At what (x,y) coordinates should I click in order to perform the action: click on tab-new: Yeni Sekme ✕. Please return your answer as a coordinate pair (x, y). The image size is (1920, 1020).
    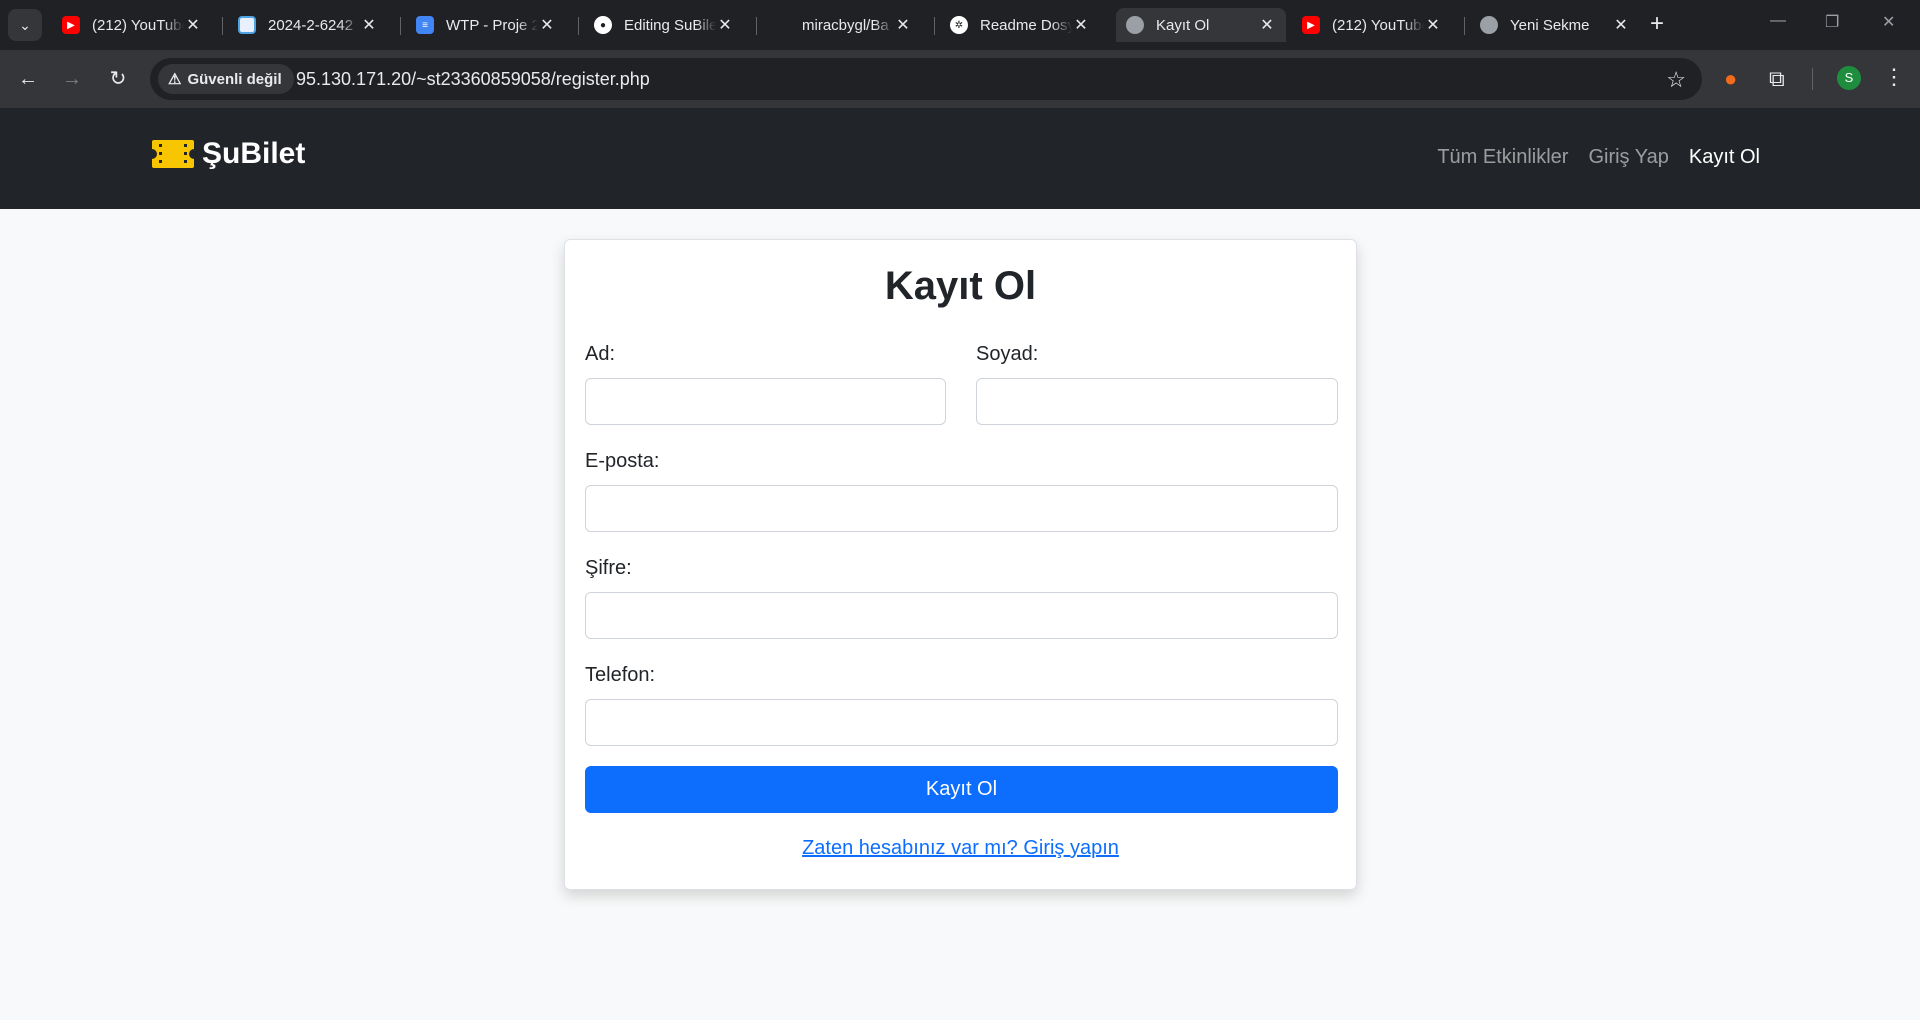
    Looking at the image, I should click on (1555, 25).